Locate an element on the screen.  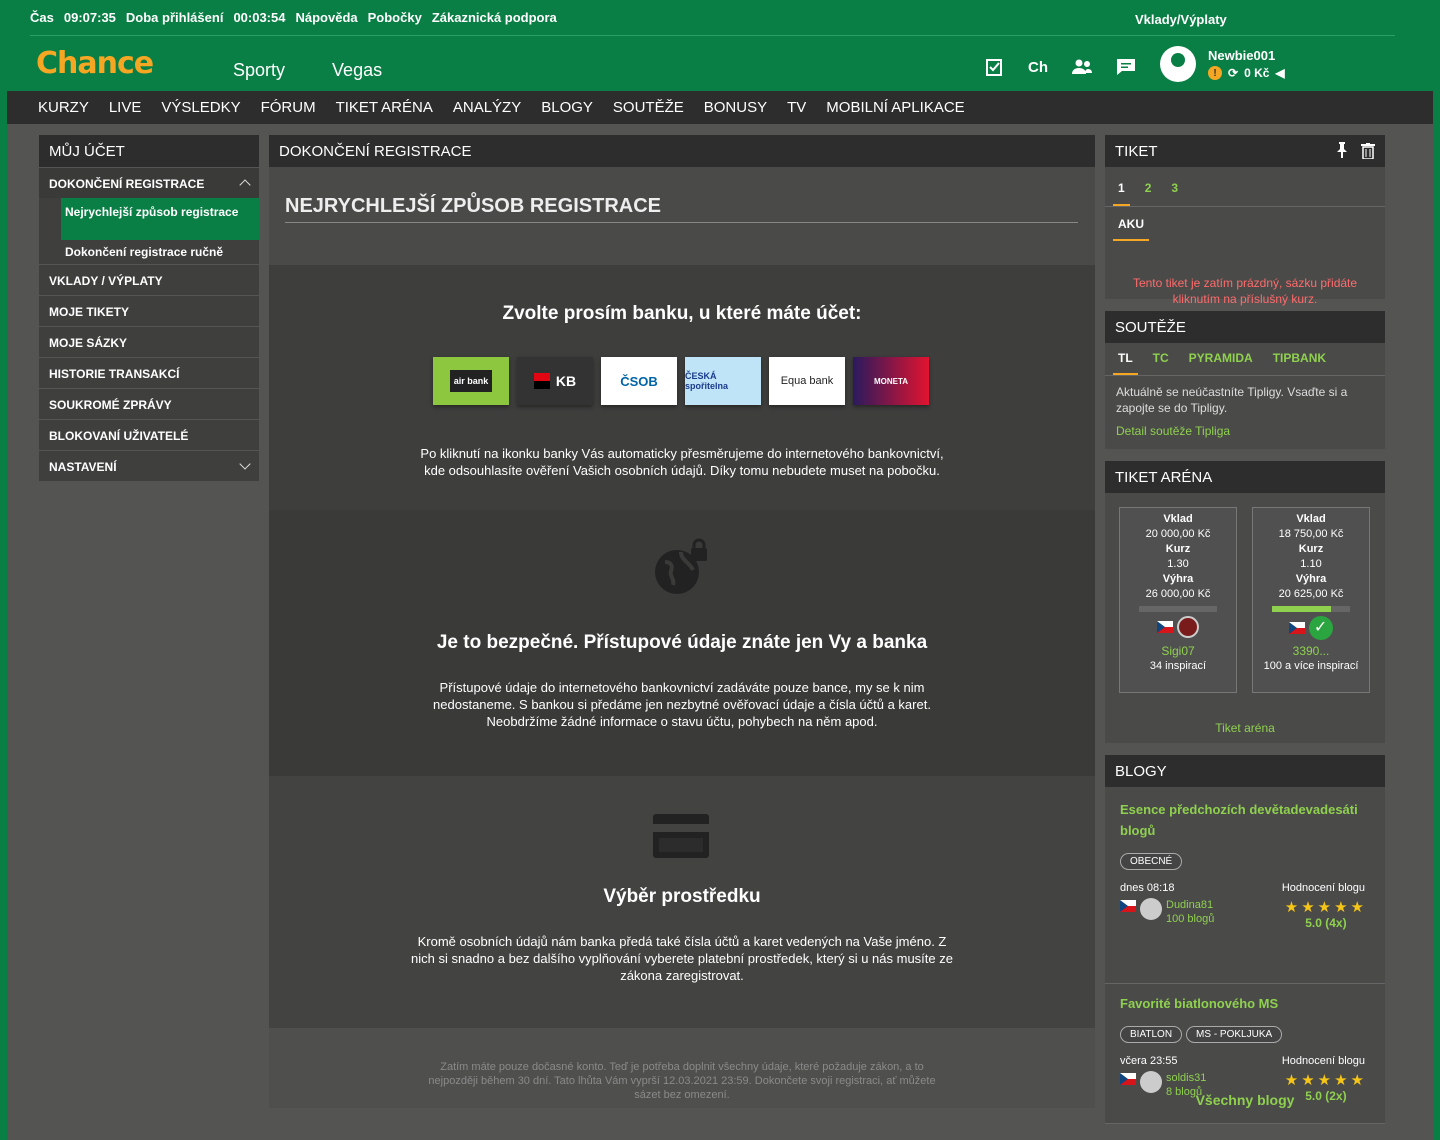
time-value: 09:07:35 is located at coordinates (89, 17).